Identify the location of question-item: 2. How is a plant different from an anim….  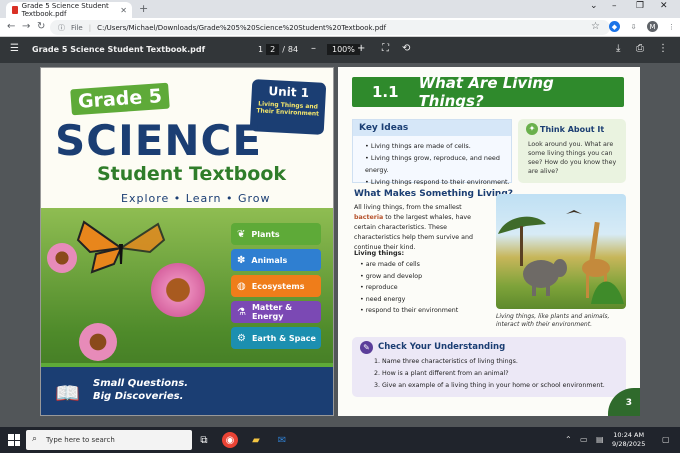
(441, 373).